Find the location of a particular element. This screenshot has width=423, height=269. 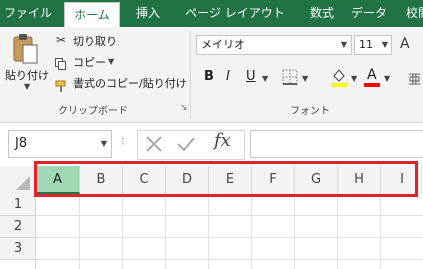

cut-button: 切り取り is located at coordinates (95, 41).